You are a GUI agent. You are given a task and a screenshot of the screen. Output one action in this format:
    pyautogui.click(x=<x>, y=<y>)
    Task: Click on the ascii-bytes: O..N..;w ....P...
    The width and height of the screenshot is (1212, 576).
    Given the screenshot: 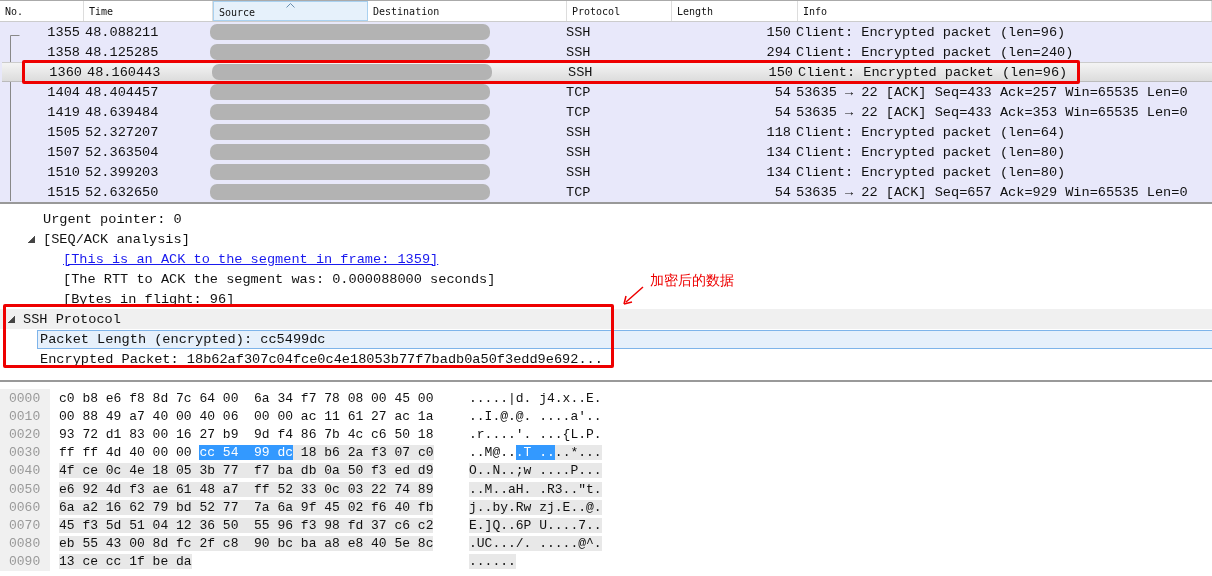 What is the action you would take?
    pyautogui.click(x=535, y=471)
    